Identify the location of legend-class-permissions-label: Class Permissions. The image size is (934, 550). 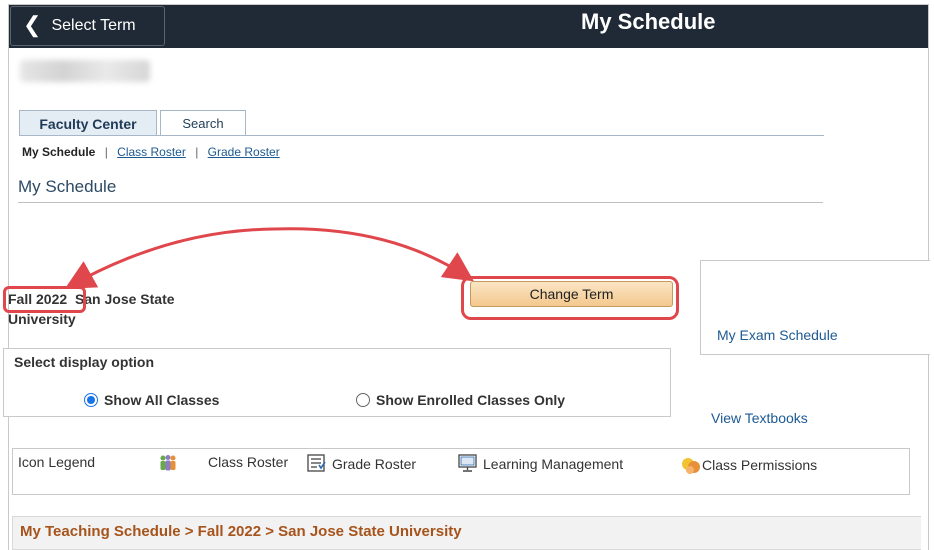
(760, 465).